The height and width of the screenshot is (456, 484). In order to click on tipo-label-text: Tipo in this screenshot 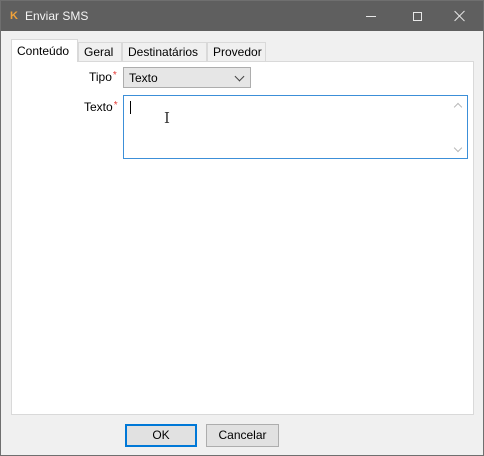, I will do `click(100, 77)`.